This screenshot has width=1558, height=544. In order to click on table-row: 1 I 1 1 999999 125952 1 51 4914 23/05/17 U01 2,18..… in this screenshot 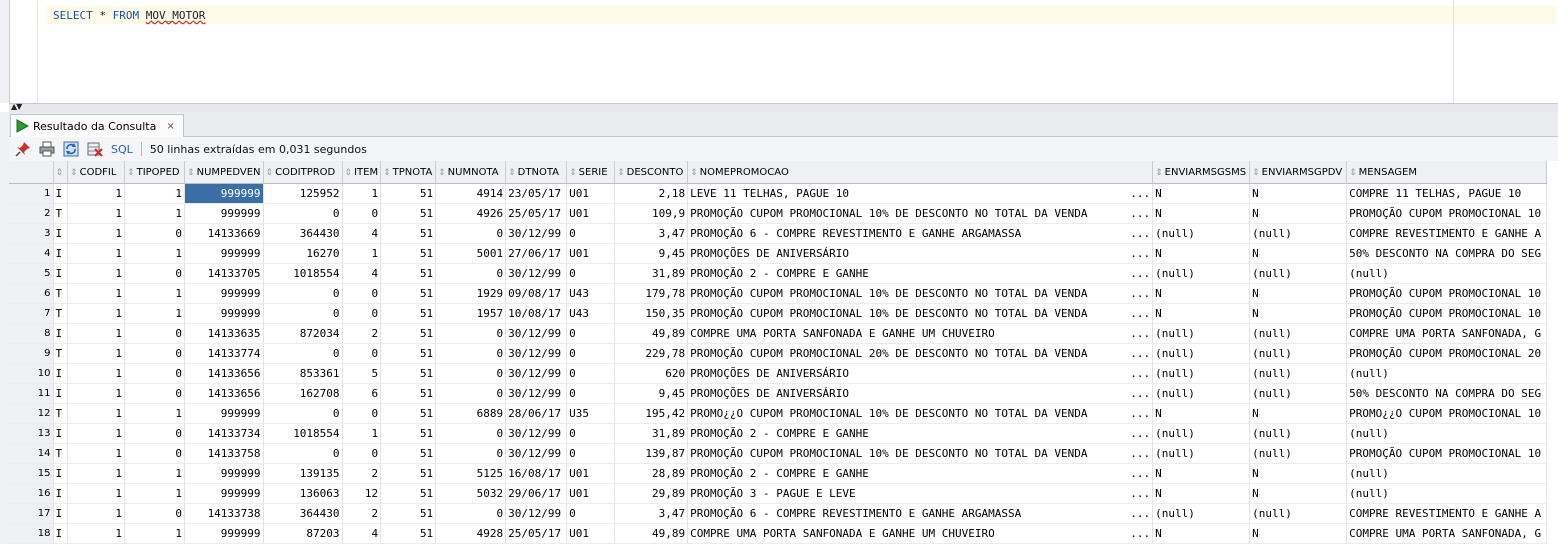, I will do `click(778, 193)`.